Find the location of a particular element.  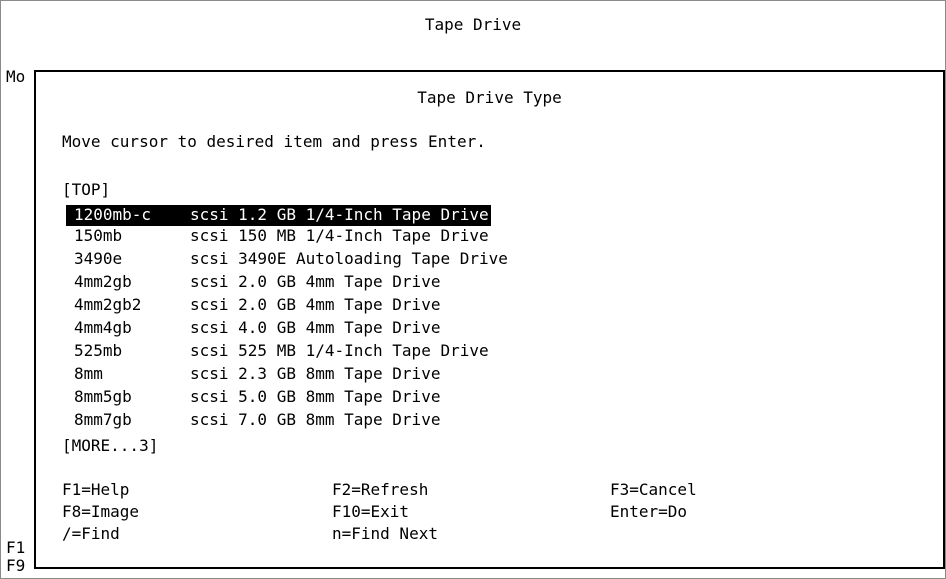

item-code: 3490e is located at coordinates (98, 258).